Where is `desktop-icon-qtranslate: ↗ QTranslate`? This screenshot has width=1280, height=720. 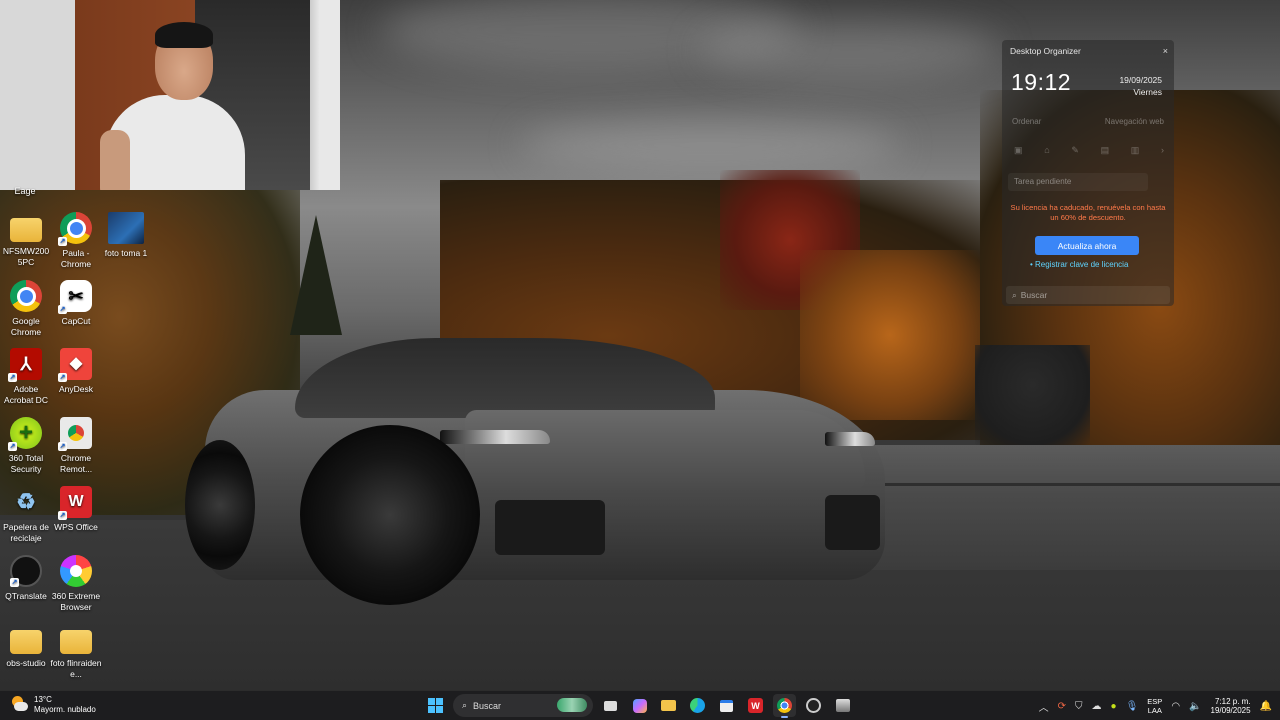 desktop-icon-qtranslate: ↗ QTranslate is located at coordinates (26, 578).